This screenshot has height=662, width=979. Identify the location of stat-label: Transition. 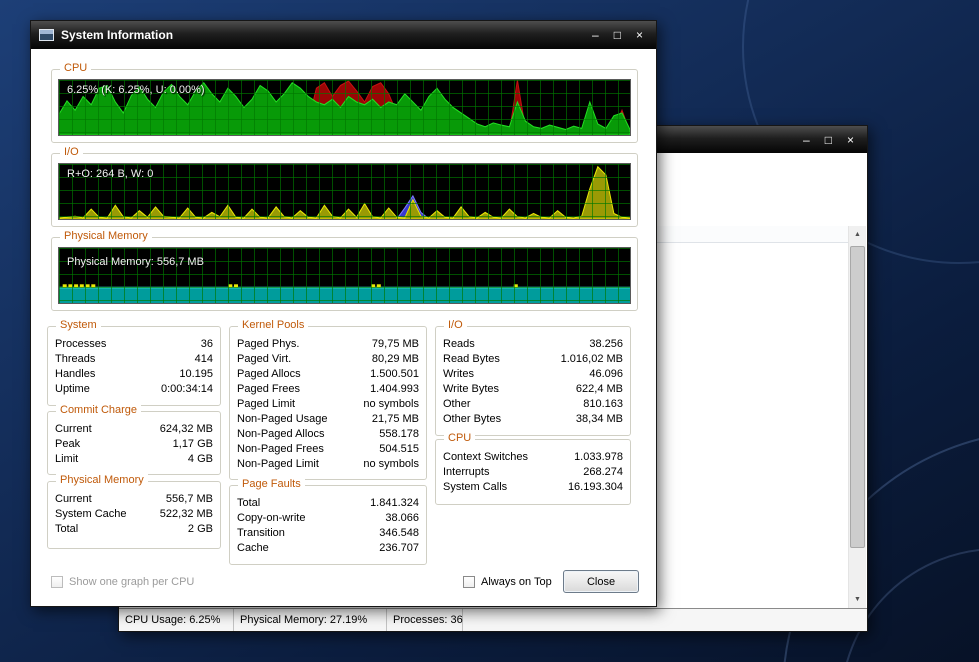
(261, 533).